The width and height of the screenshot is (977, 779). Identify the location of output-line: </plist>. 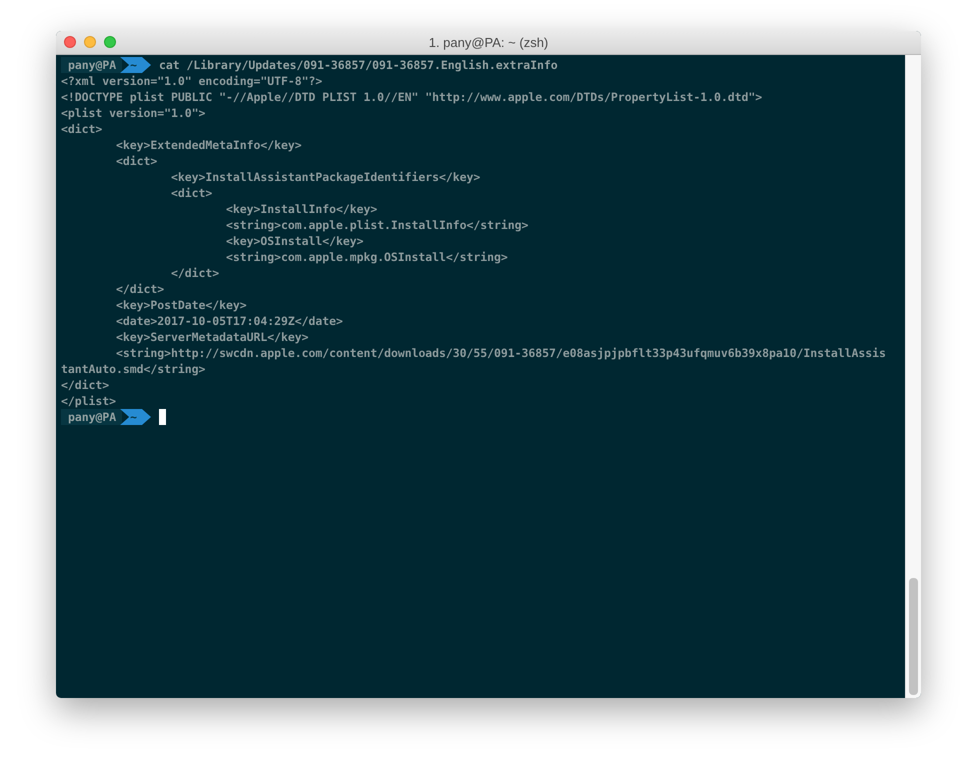
(88, 401).